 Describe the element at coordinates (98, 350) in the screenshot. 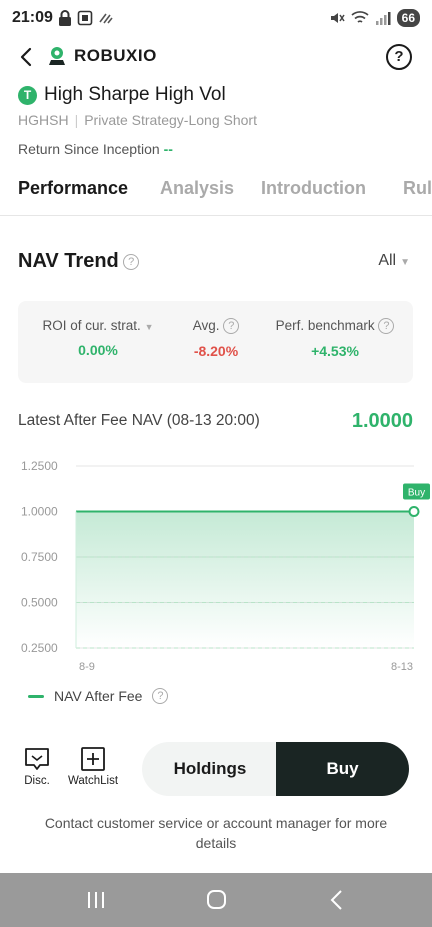

I see `stat-value: 0.00%` at that location.